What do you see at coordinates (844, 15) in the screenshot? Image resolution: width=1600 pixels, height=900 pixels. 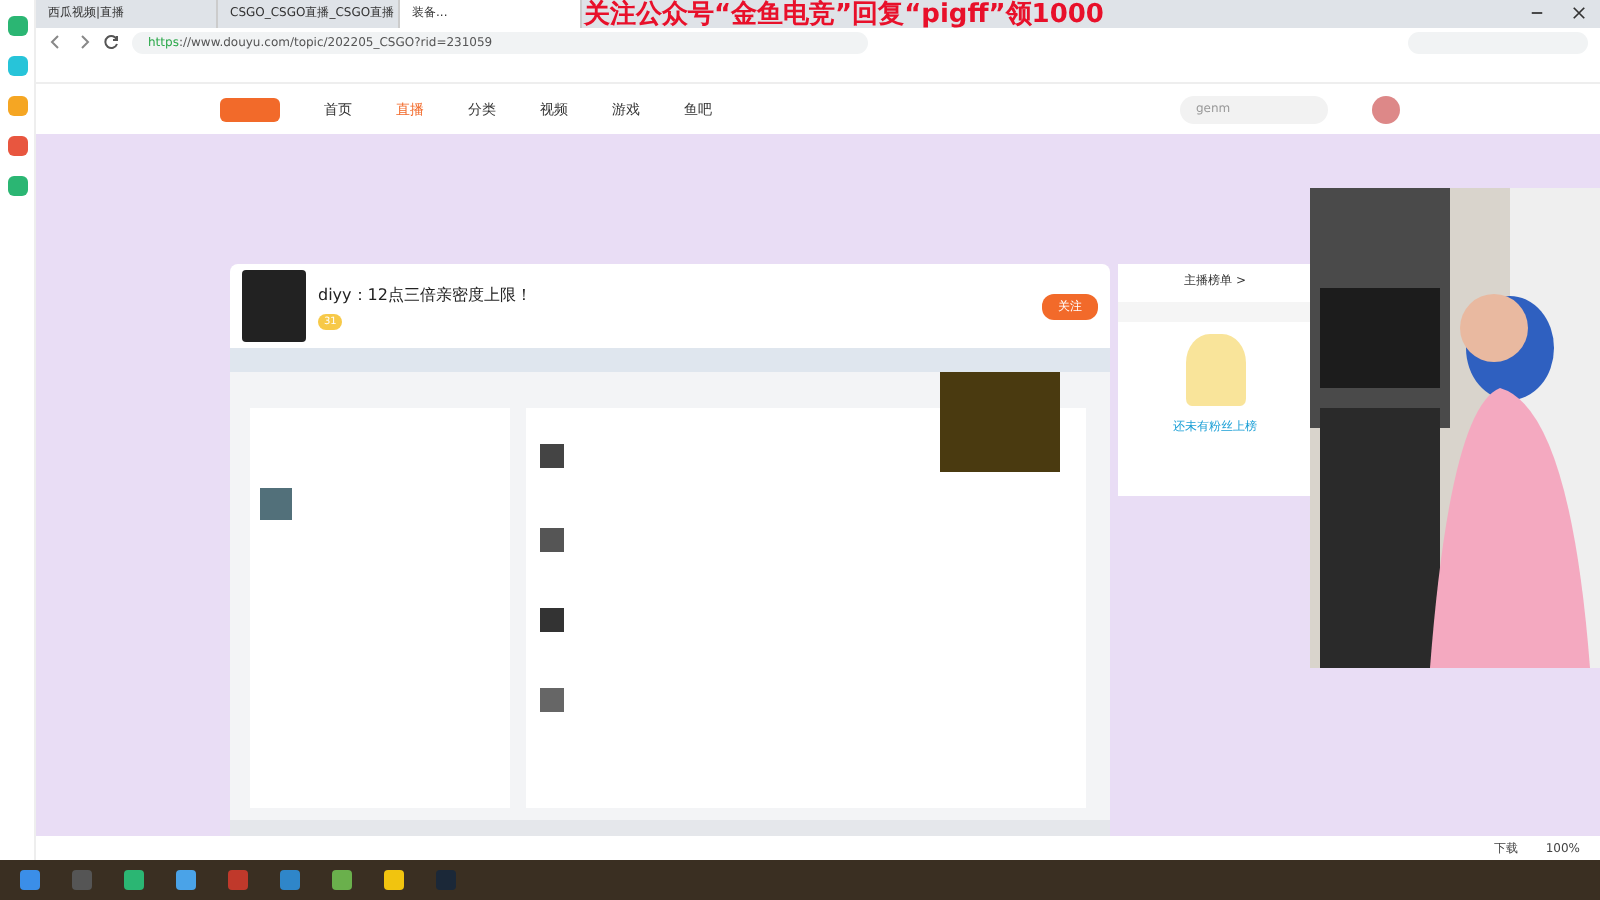 I see `banner-text: 关注公众号“金鱼电竞”回复“pigff”领1000` at bounding box center [844, 15].